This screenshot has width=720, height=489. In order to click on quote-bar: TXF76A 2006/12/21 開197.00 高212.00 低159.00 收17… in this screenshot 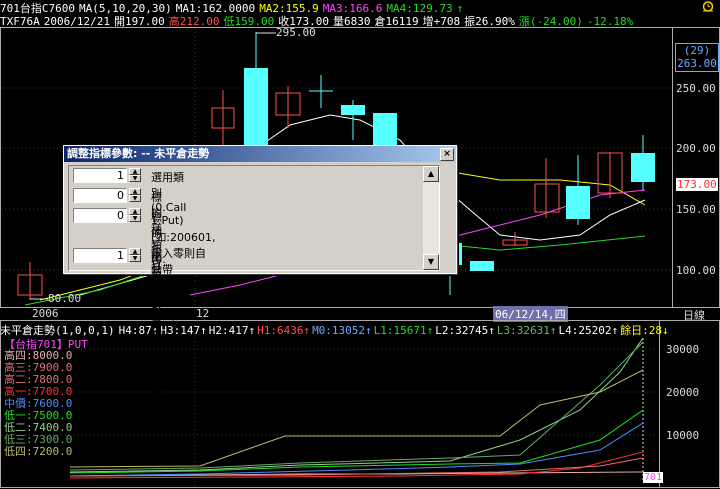, I will do `click(318, 20)`.